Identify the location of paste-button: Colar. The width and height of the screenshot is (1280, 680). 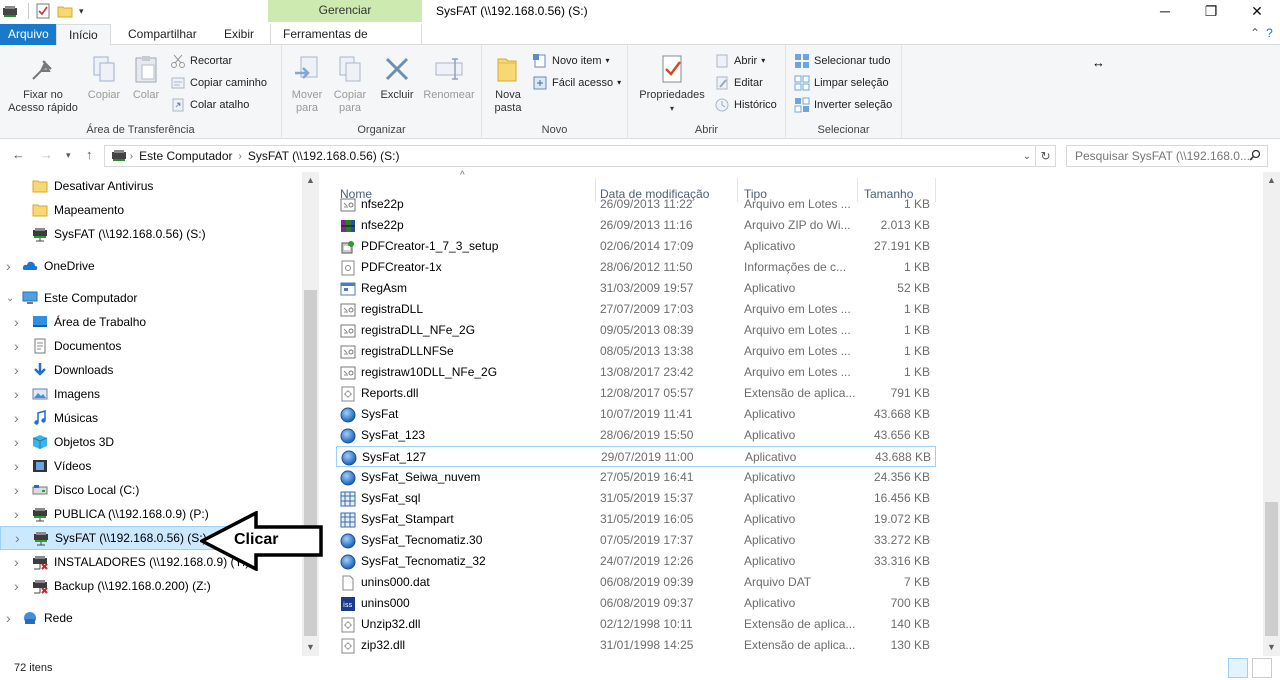
(146, 76).